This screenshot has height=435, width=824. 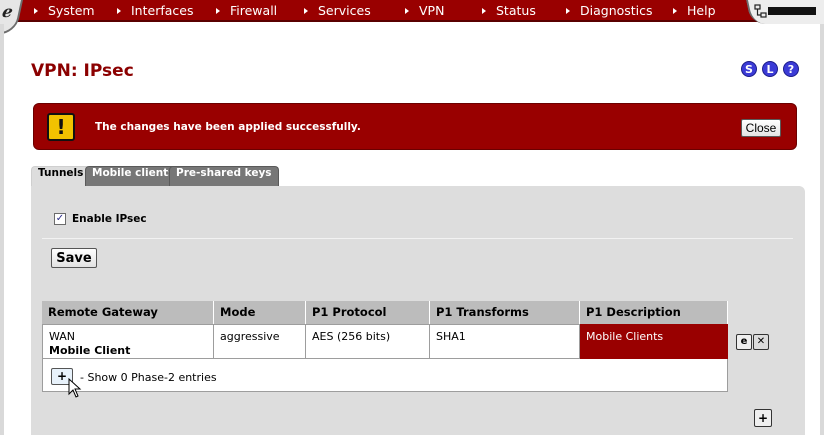 I want to click on header-mode: Mode, so click(x=260, y=312).